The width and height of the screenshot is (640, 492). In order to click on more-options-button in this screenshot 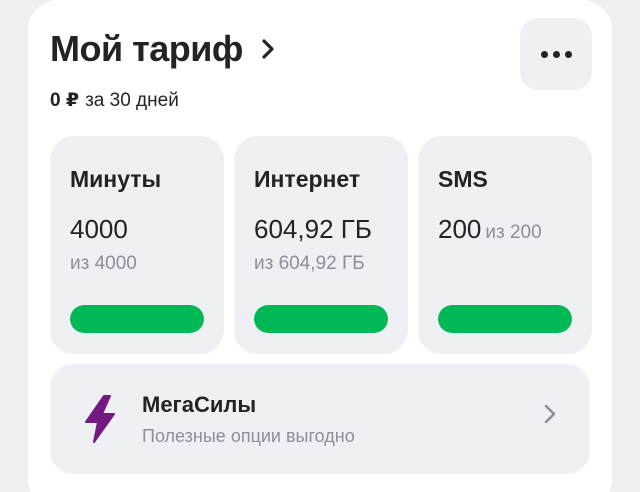, I will do `click(556, 54)`.